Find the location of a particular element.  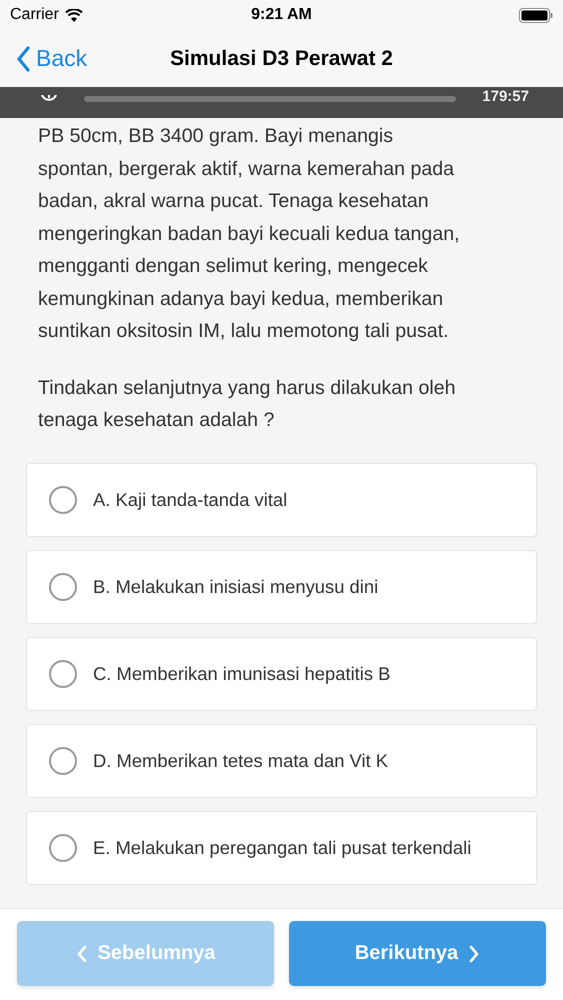

screen-title: Simulasi D3 Perawat 2 is located at coordinates (281, 59).